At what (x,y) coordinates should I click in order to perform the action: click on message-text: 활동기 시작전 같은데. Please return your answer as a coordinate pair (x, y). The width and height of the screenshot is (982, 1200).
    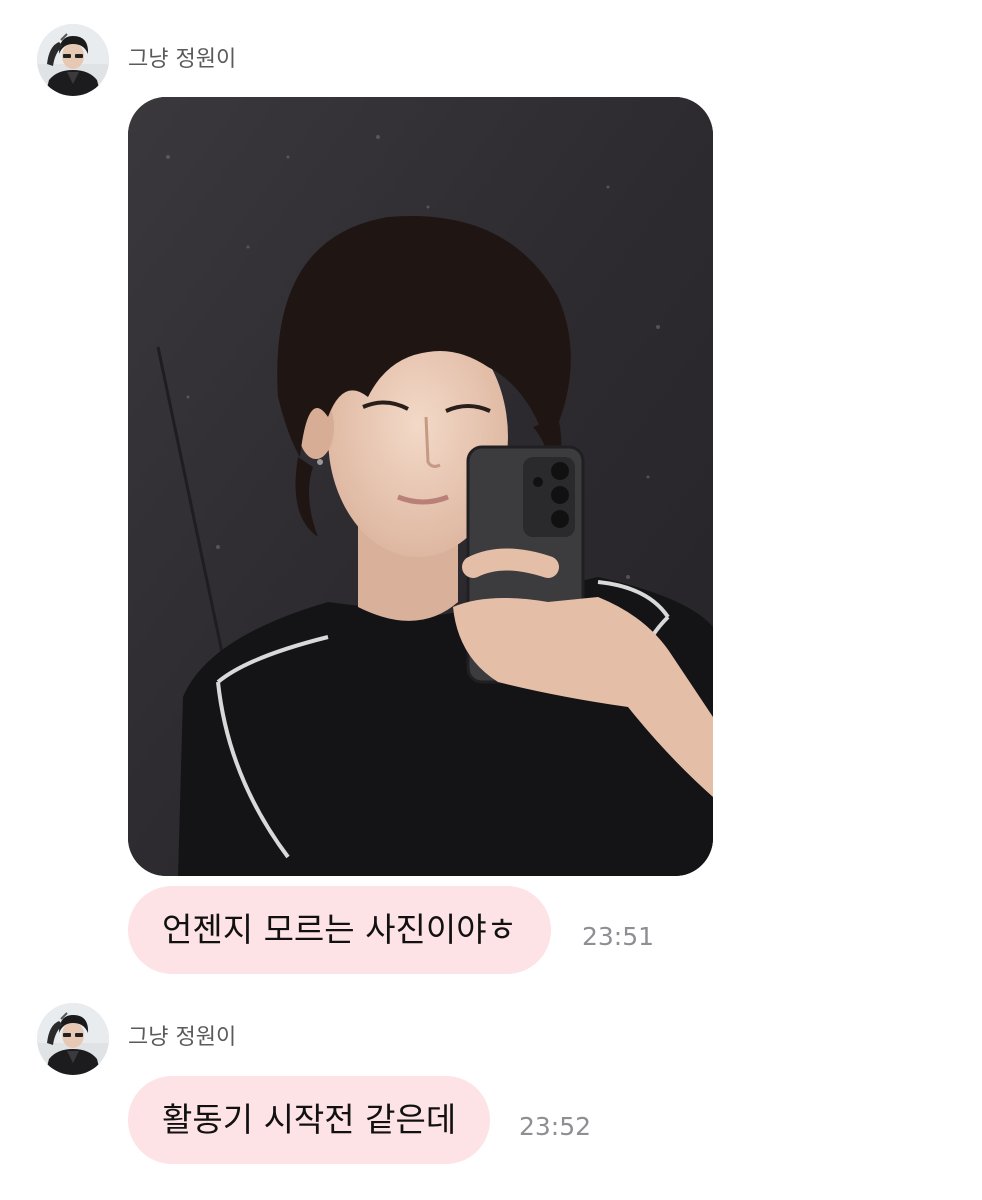
    Looking at the image, I should click on (309, 1119).